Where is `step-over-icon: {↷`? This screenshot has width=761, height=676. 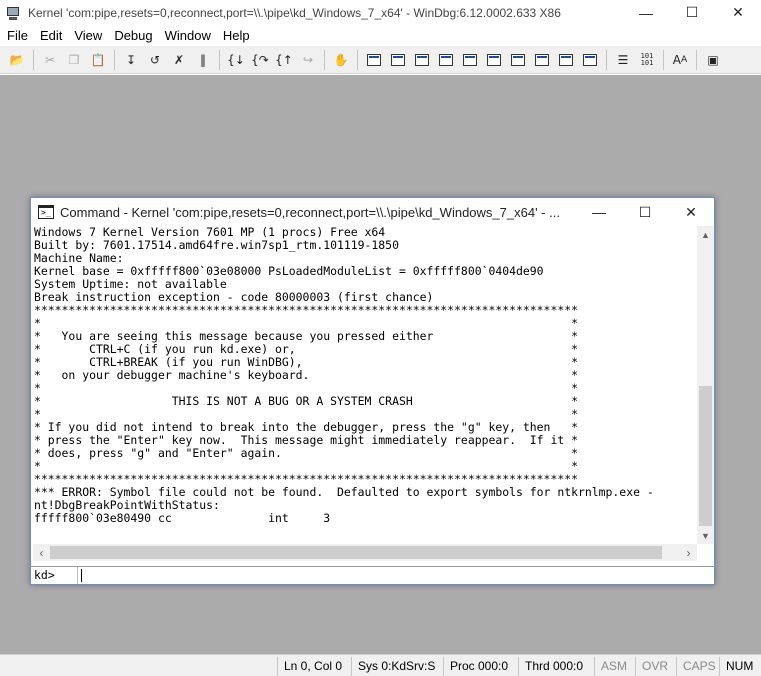 step-over-icon: {↷ is located at coordinates (260, 60).